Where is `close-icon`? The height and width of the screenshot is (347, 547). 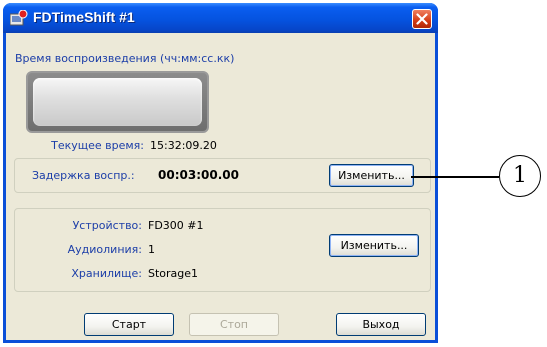 close-icon is located at coordinates (422, 19).